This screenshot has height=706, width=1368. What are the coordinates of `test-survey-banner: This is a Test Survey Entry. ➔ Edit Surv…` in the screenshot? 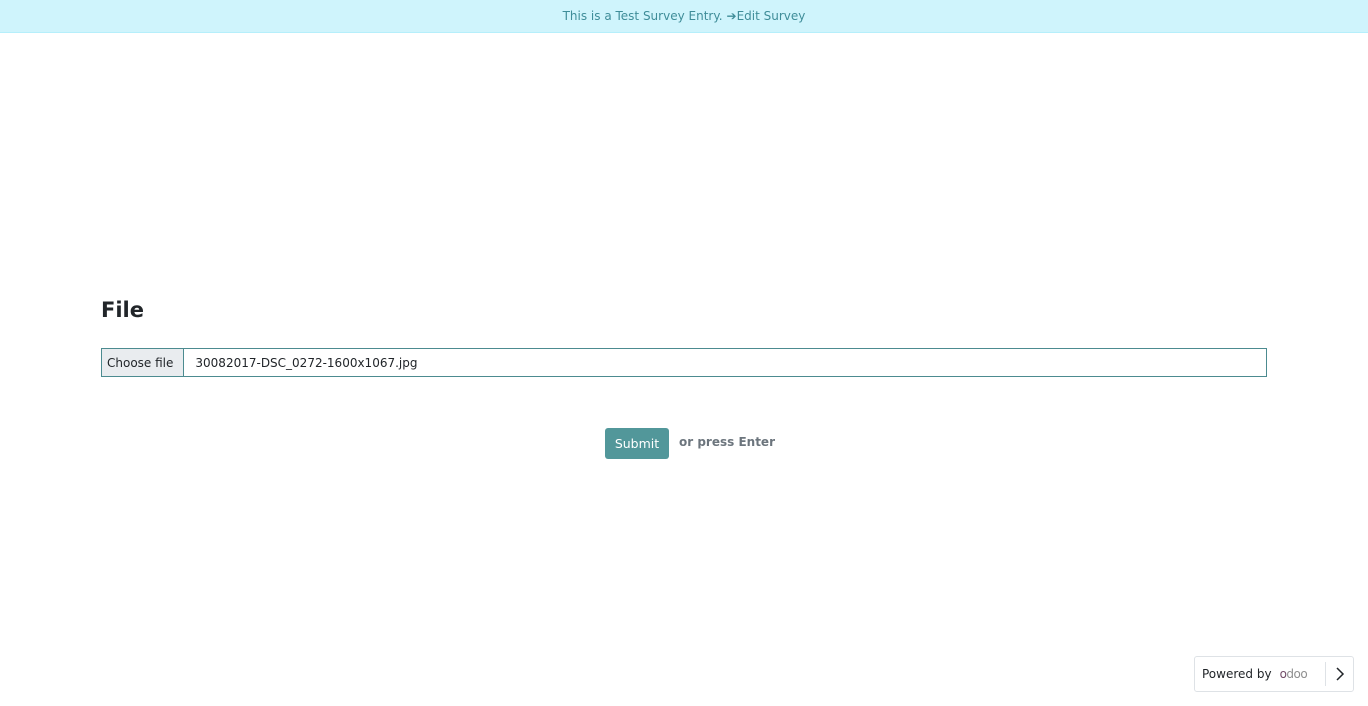 It's located at (684, 16).